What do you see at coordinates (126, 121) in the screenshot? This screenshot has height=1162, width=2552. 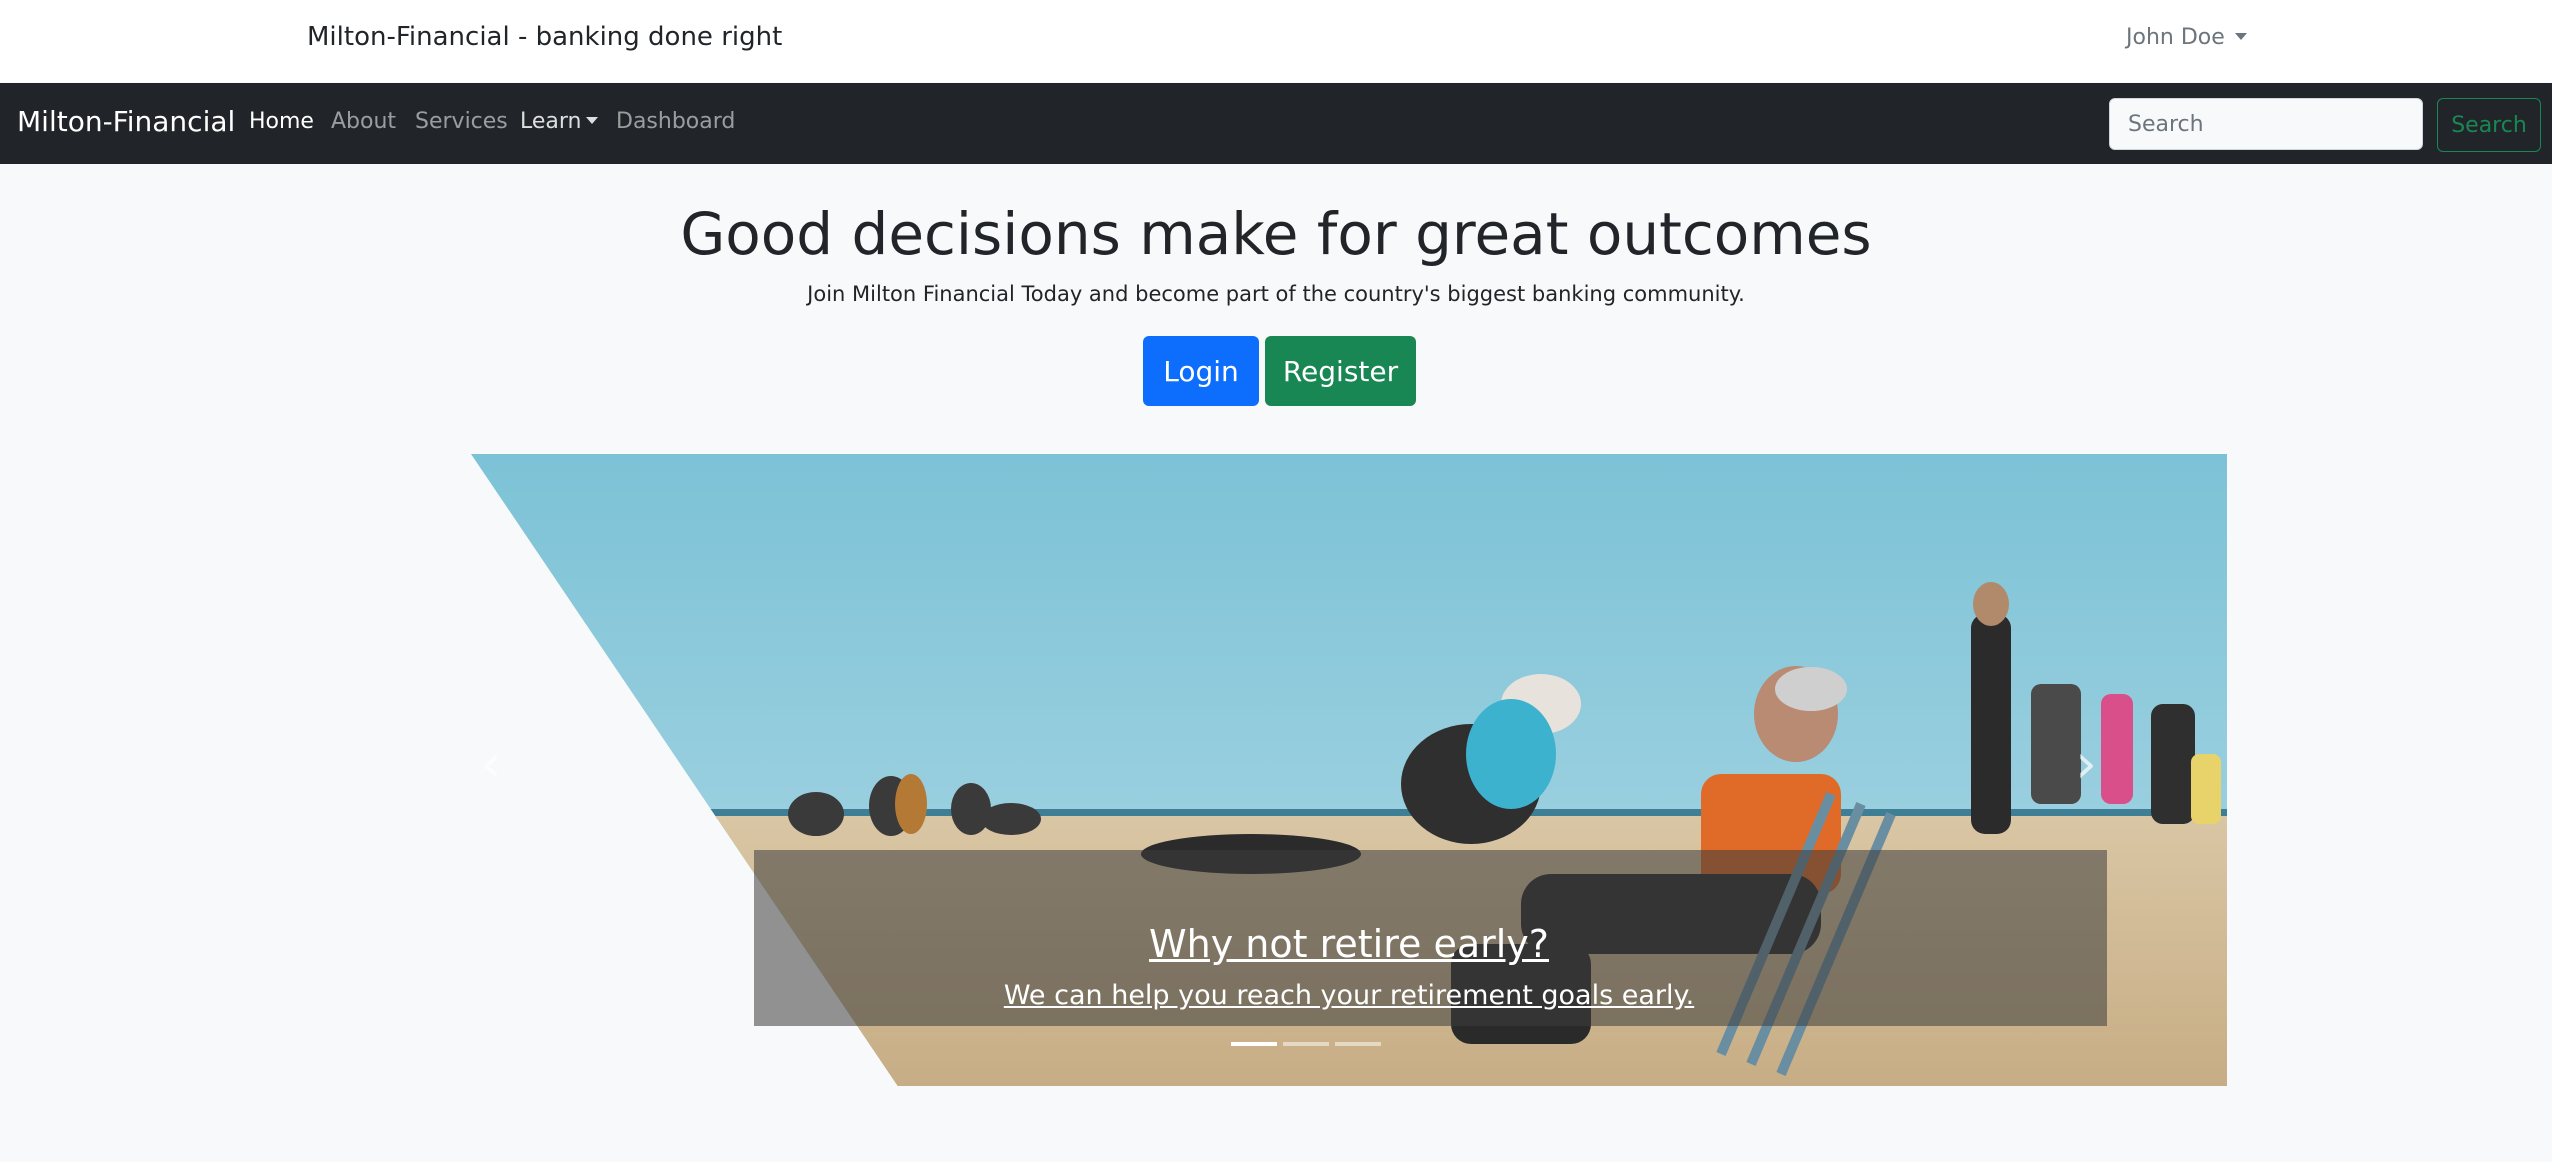 I see `navbar-brand: Milton-Financial` at bounding box center [126, 121].